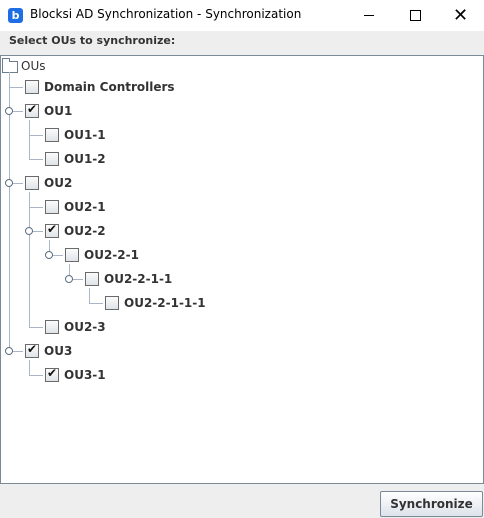  I want to click on node-label: OU3-1, so click(85, 375).